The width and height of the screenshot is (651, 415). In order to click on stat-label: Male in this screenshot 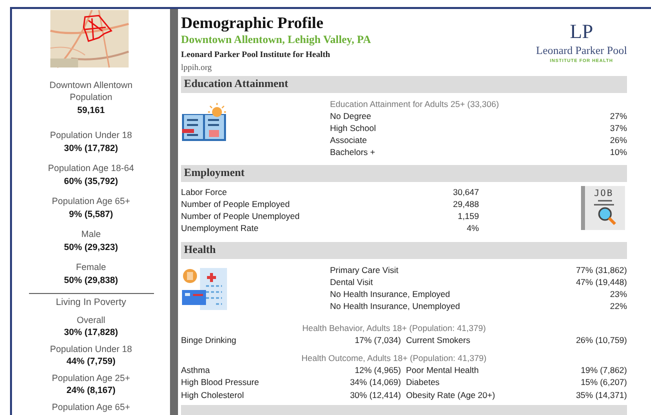, I will do `click(91, 234)`.